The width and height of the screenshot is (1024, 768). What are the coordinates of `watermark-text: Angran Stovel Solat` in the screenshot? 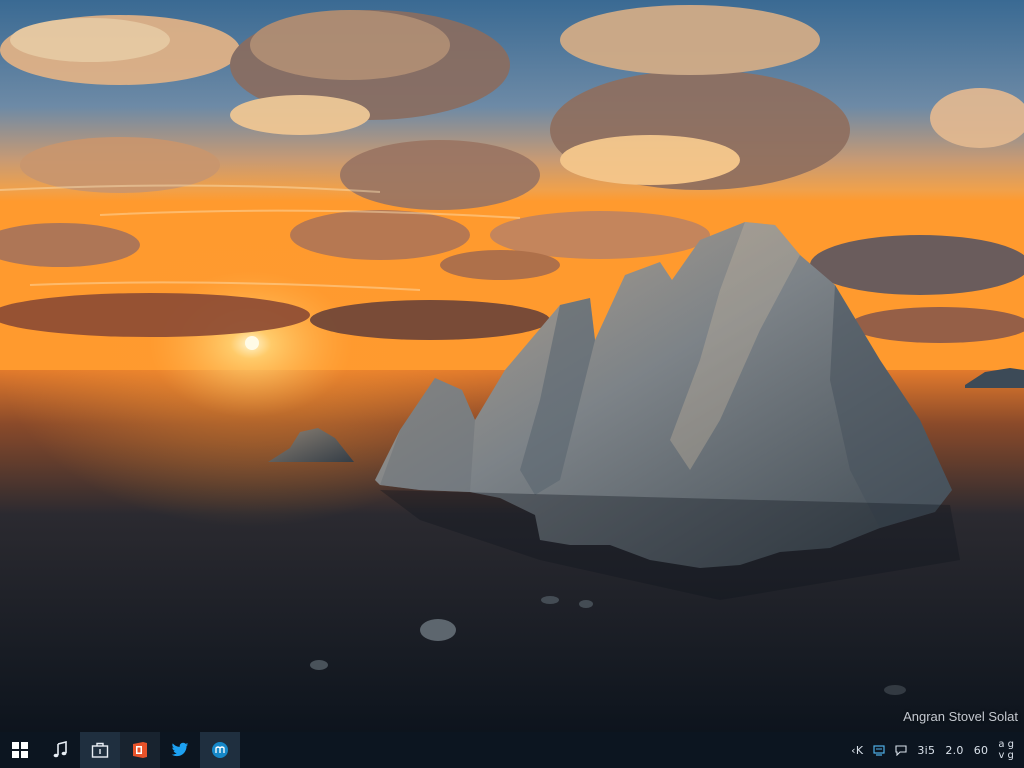 It's located at (960, 716).